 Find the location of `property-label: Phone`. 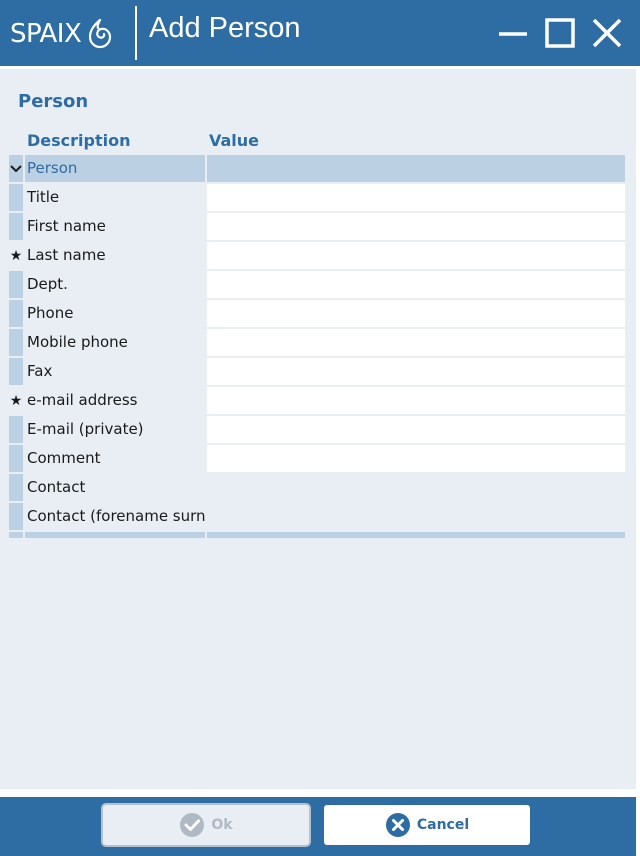

property-label: Phone is located at coordinates (50, 313).